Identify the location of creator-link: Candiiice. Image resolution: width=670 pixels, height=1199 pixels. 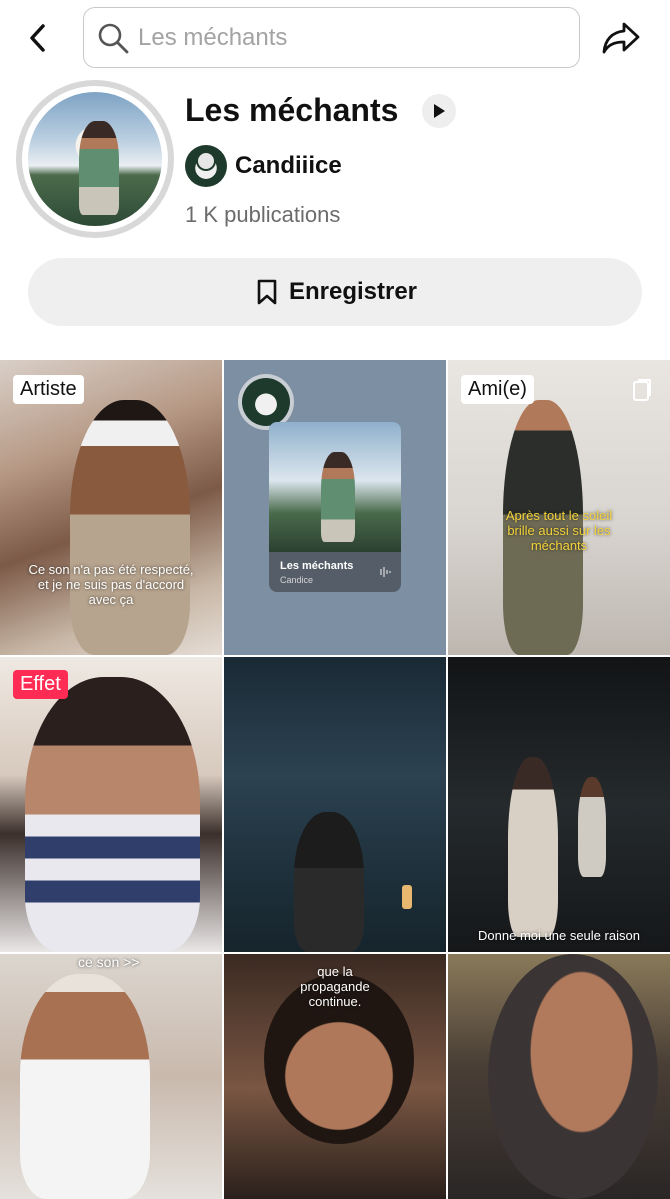
(263, 166).